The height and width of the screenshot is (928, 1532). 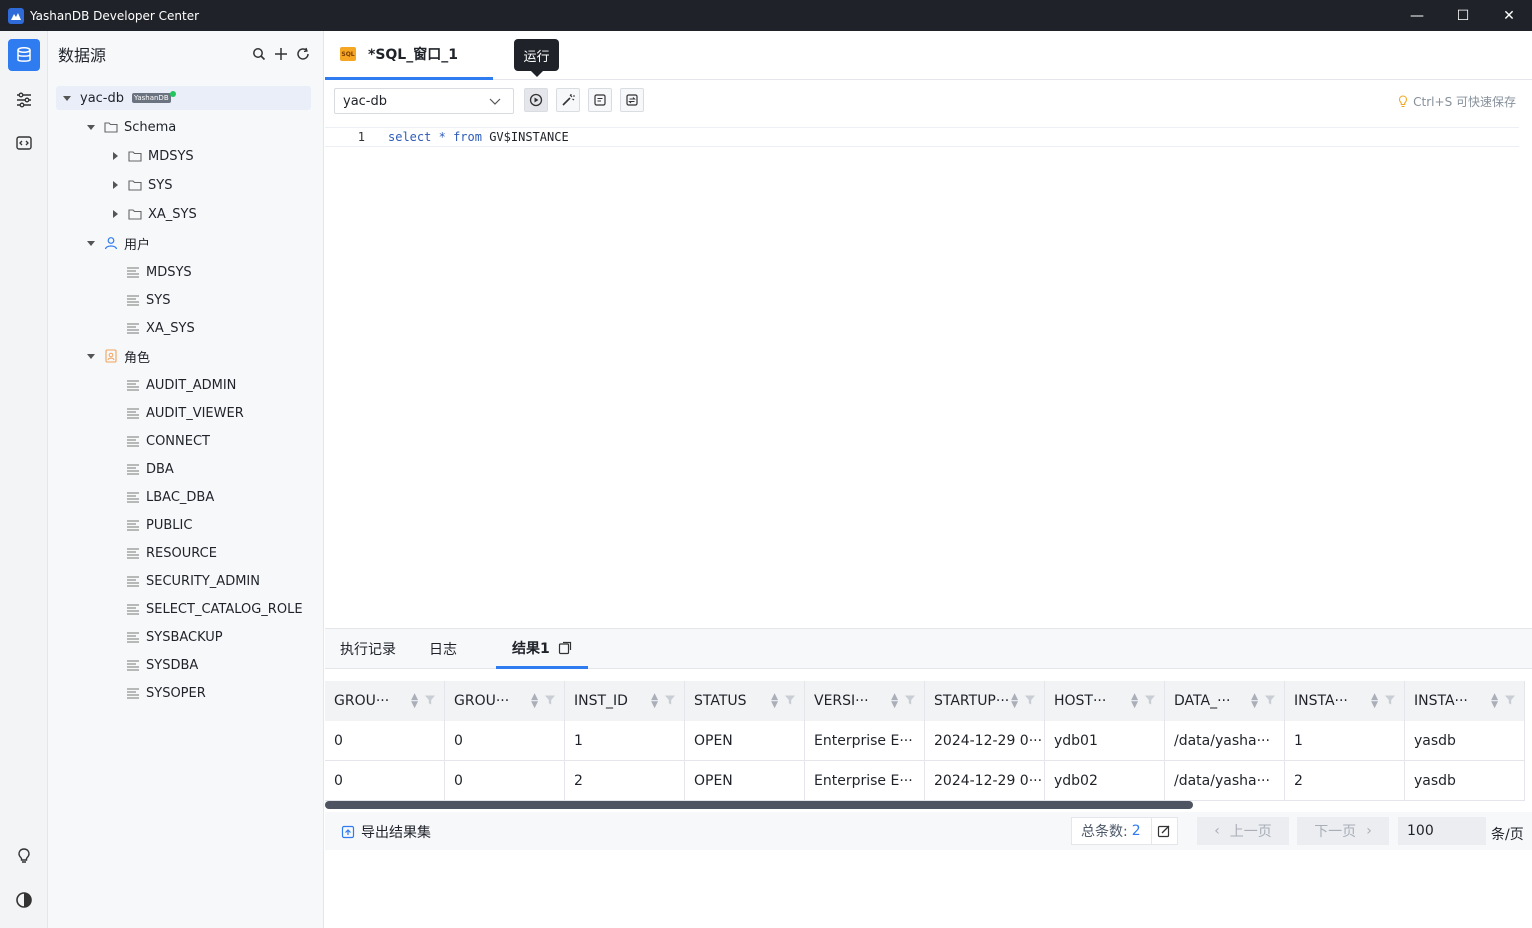 What do you see at coordinates (281, 54) in the screenshot?
I see `add-icon` at bounding box center [281, 54].